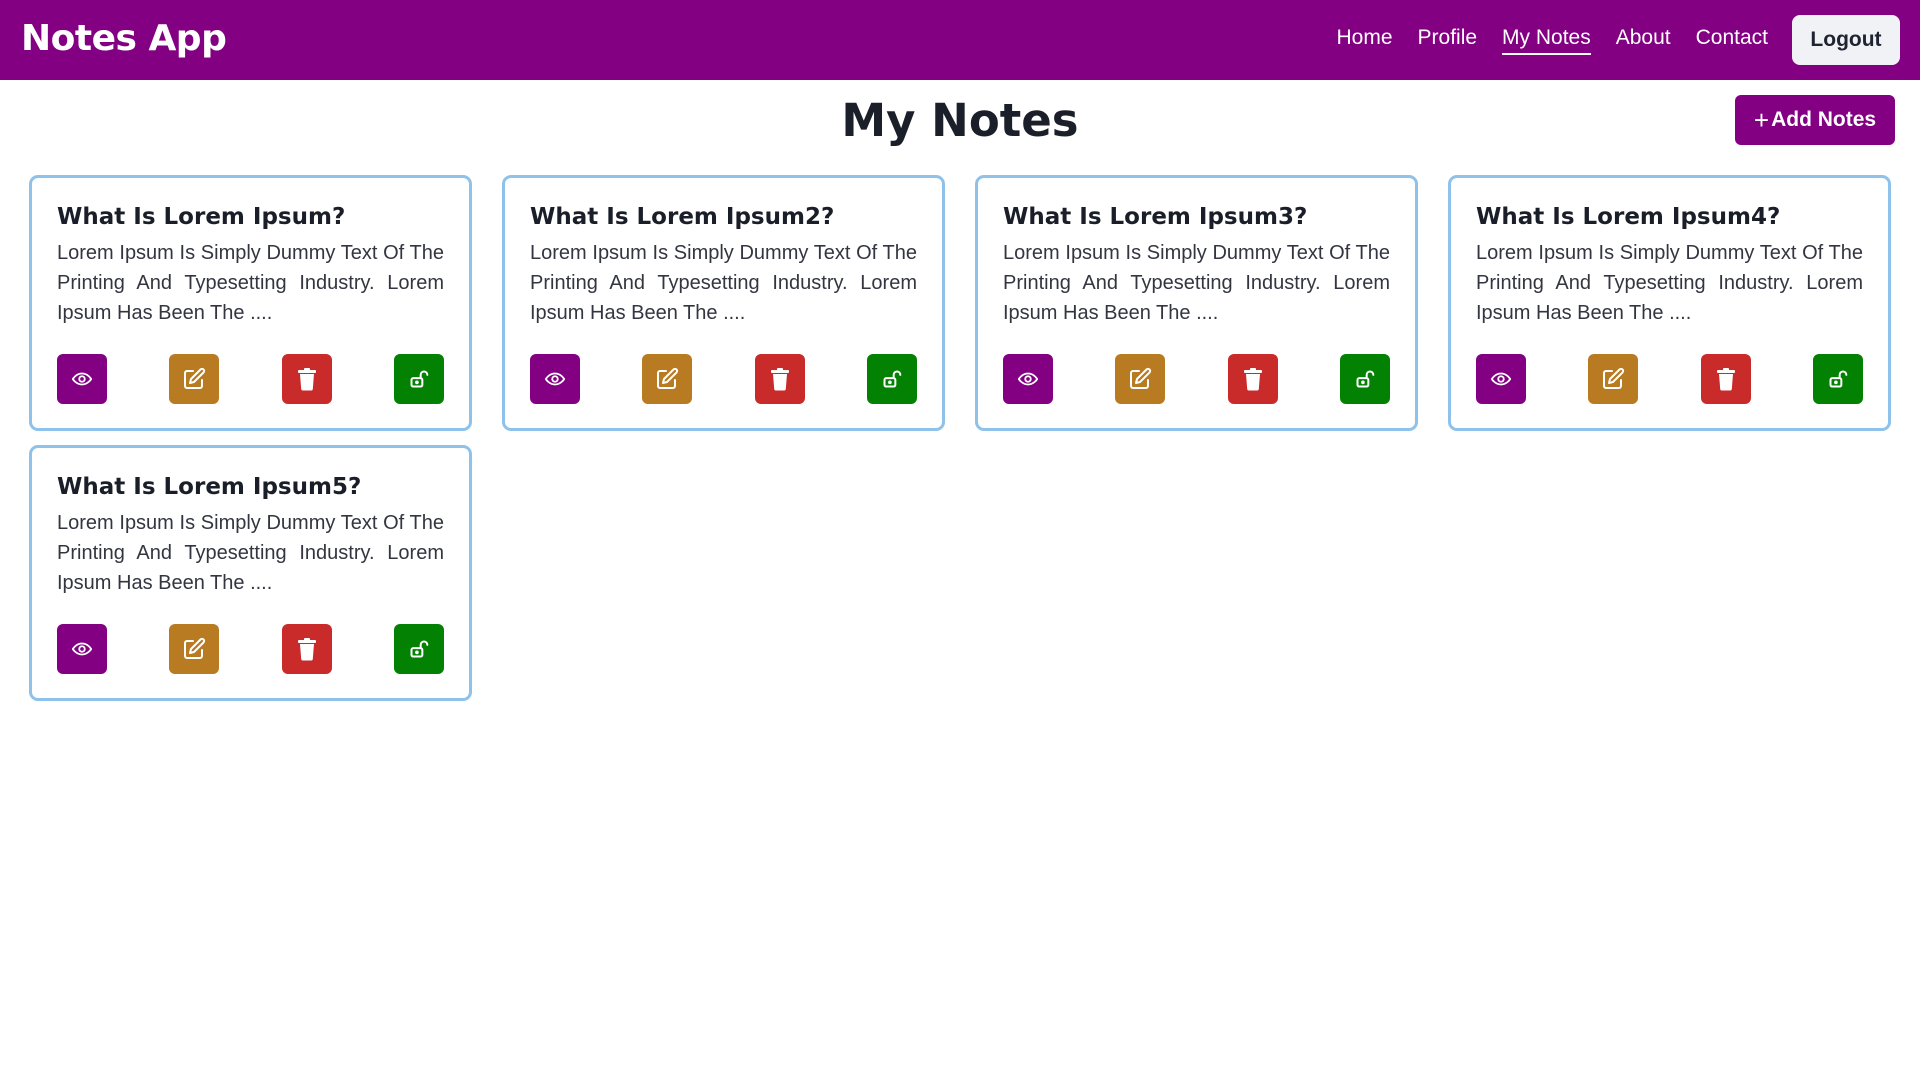 This screenshot has height=1080, width=1920. What do you see at coordinates (1846, 40) in the screenshot?
I see `logout-button: Logout` at bounding box center [1846, 40].